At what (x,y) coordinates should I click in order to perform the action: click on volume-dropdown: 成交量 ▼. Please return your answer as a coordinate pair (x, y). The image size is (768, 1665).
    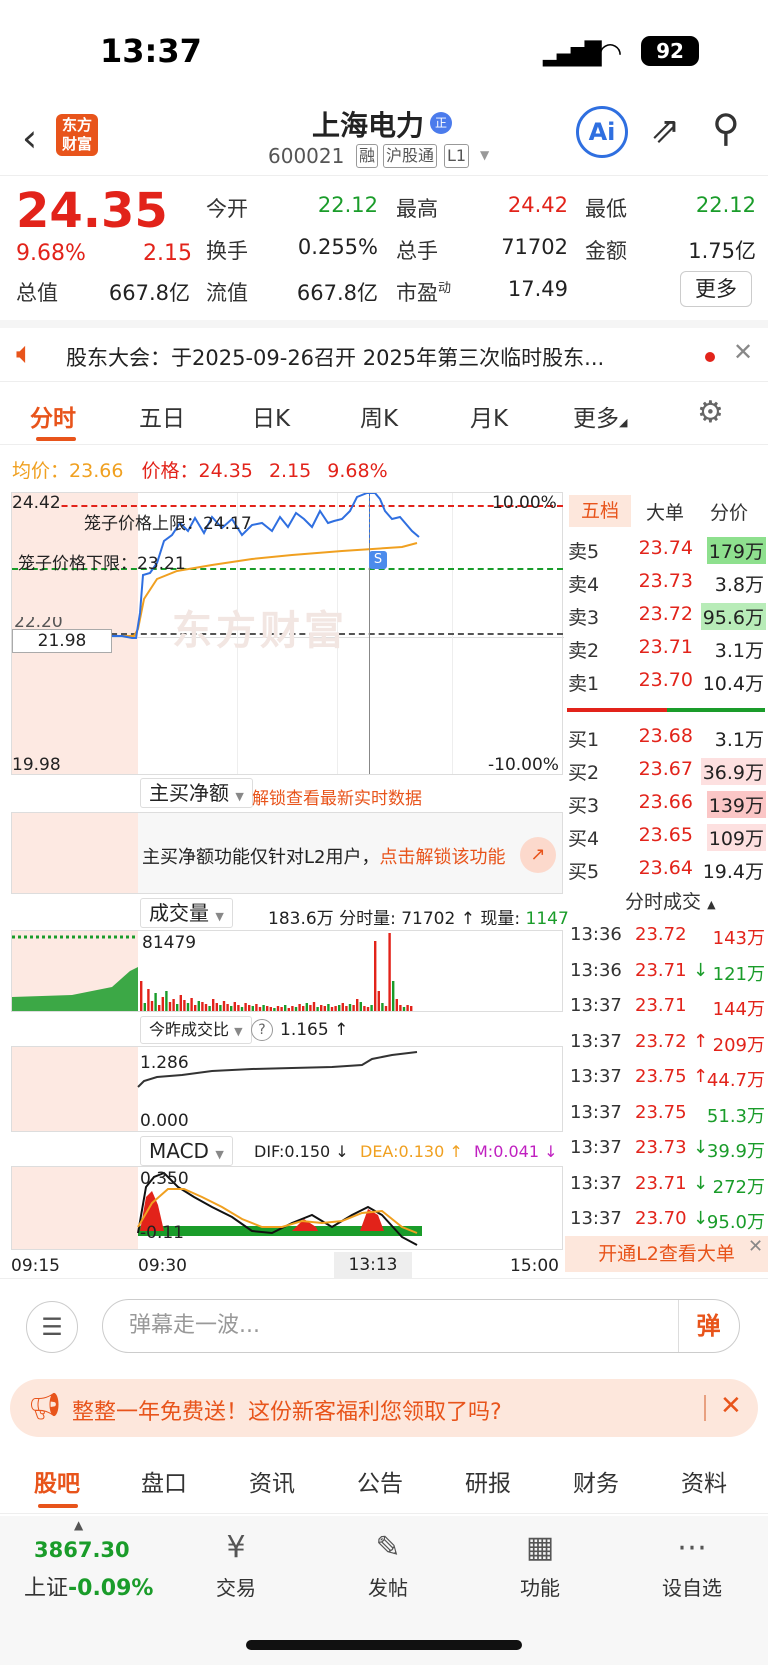
    Looking at the image, I should click on (186, 913).